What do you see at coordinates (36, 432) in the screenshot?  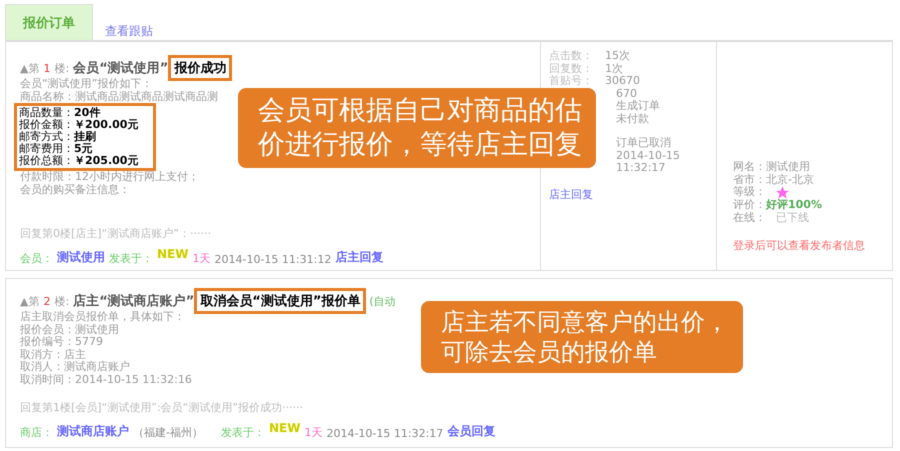 I see `role-label: 商店：` at bounding box center [36, 432].